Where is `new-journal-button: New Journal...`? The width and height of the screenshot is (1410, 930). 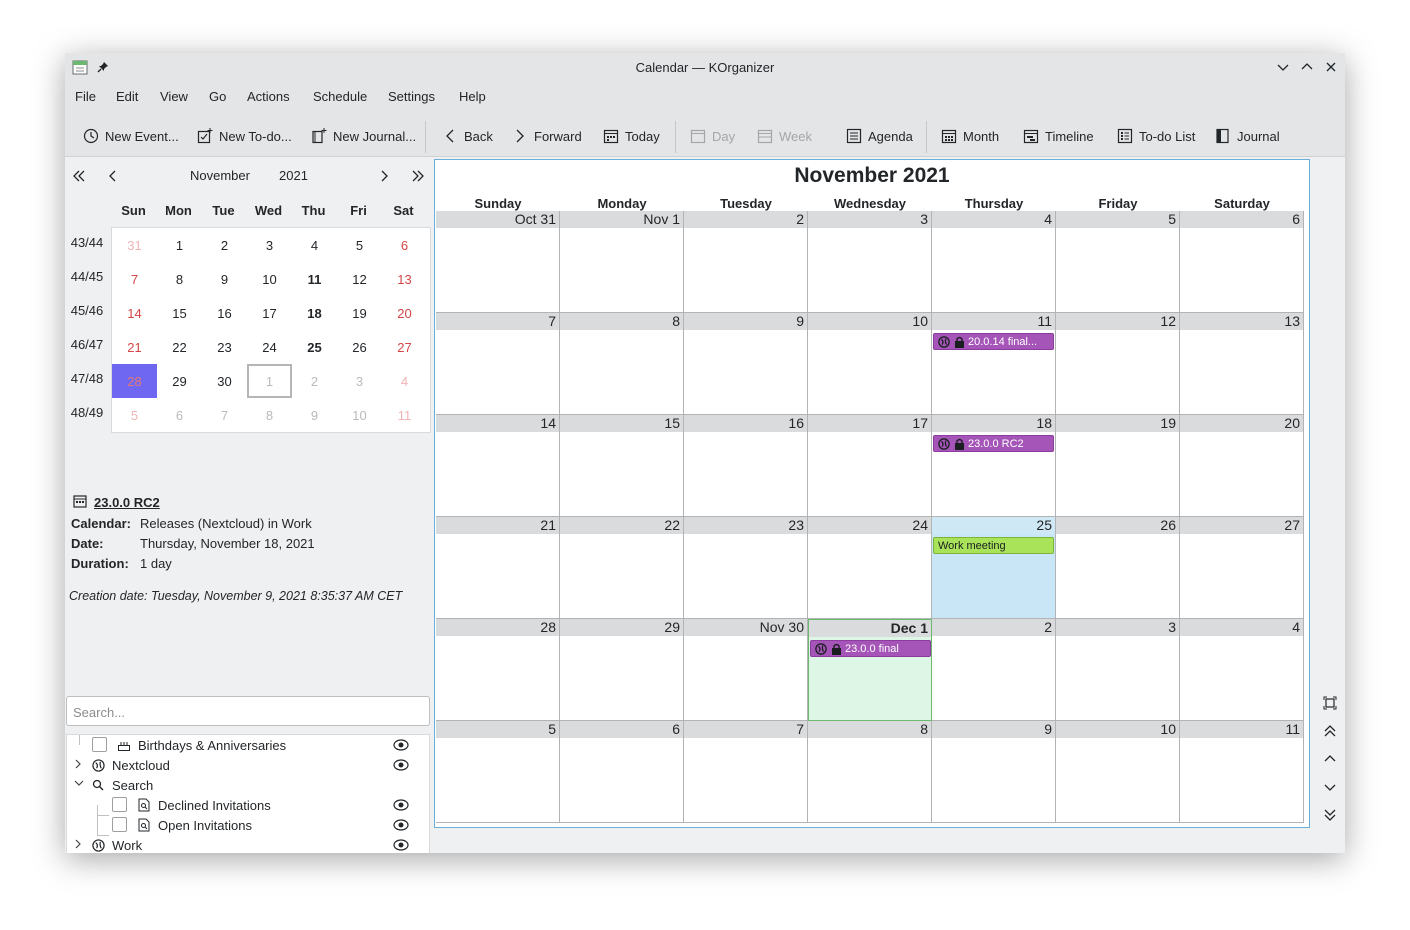
new-journal-button: New Journal... is located at coordinates (363, 136).